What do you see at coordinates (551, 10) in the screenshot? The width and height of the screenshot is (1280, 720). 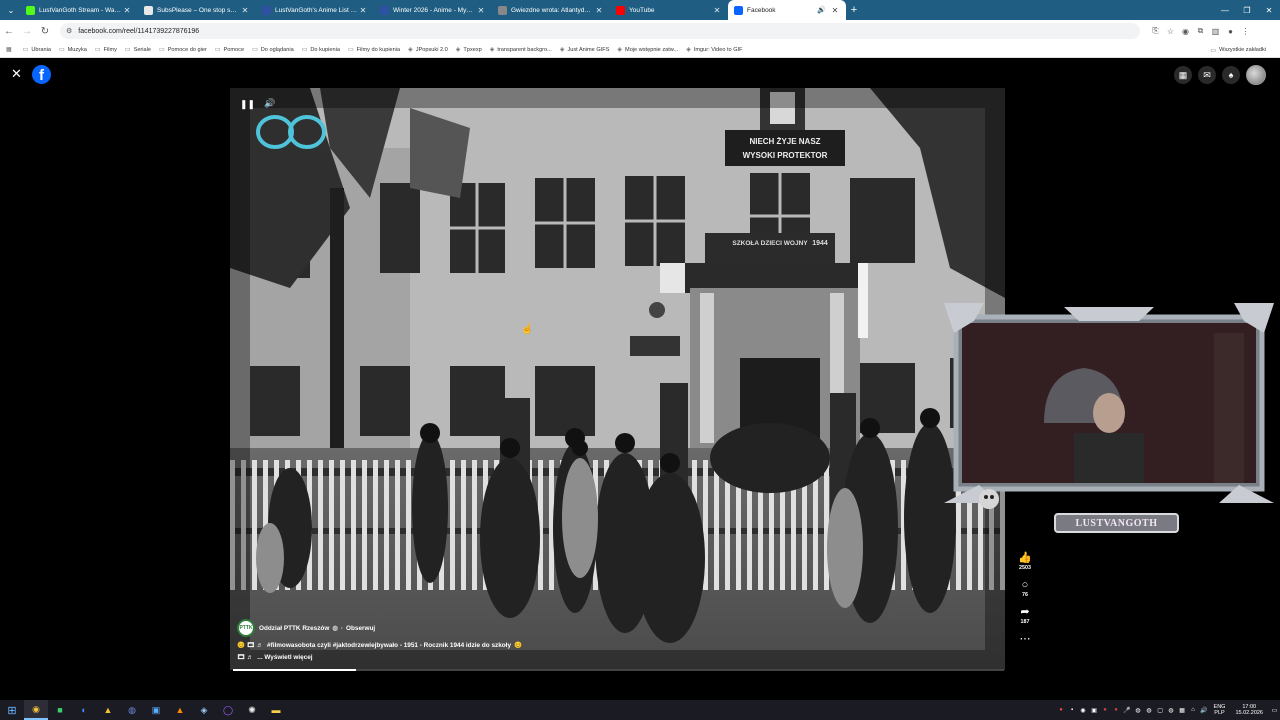 I see `browser-tab: Gwiezdne wrota: Atlantyda / St ✕` at bounding box center [551, 10].